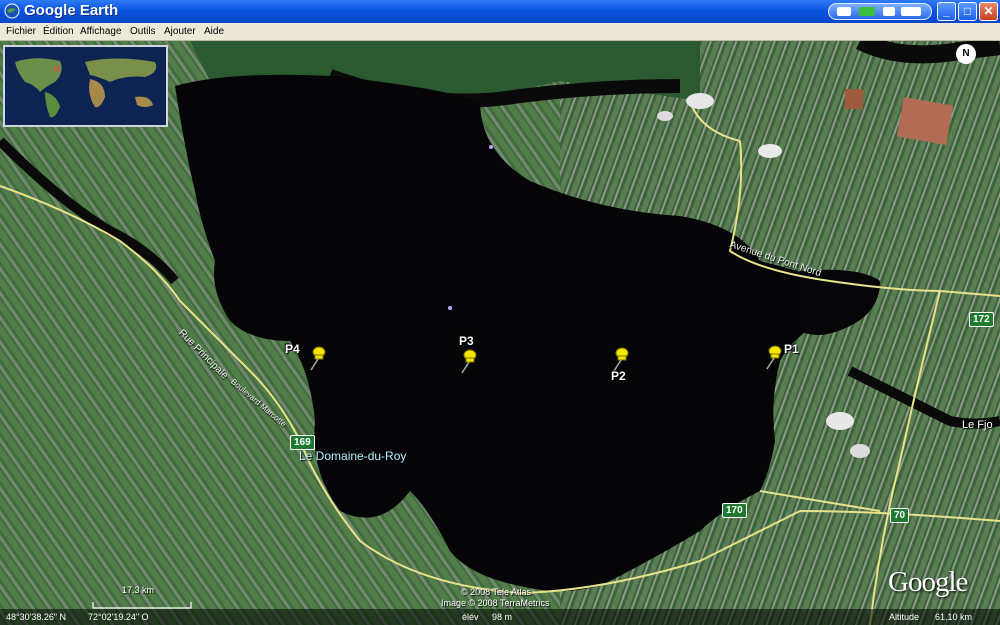  Describe the element at coordinates (71, 10) in the screenshot. I see `window-title: Google Earth` at that location.